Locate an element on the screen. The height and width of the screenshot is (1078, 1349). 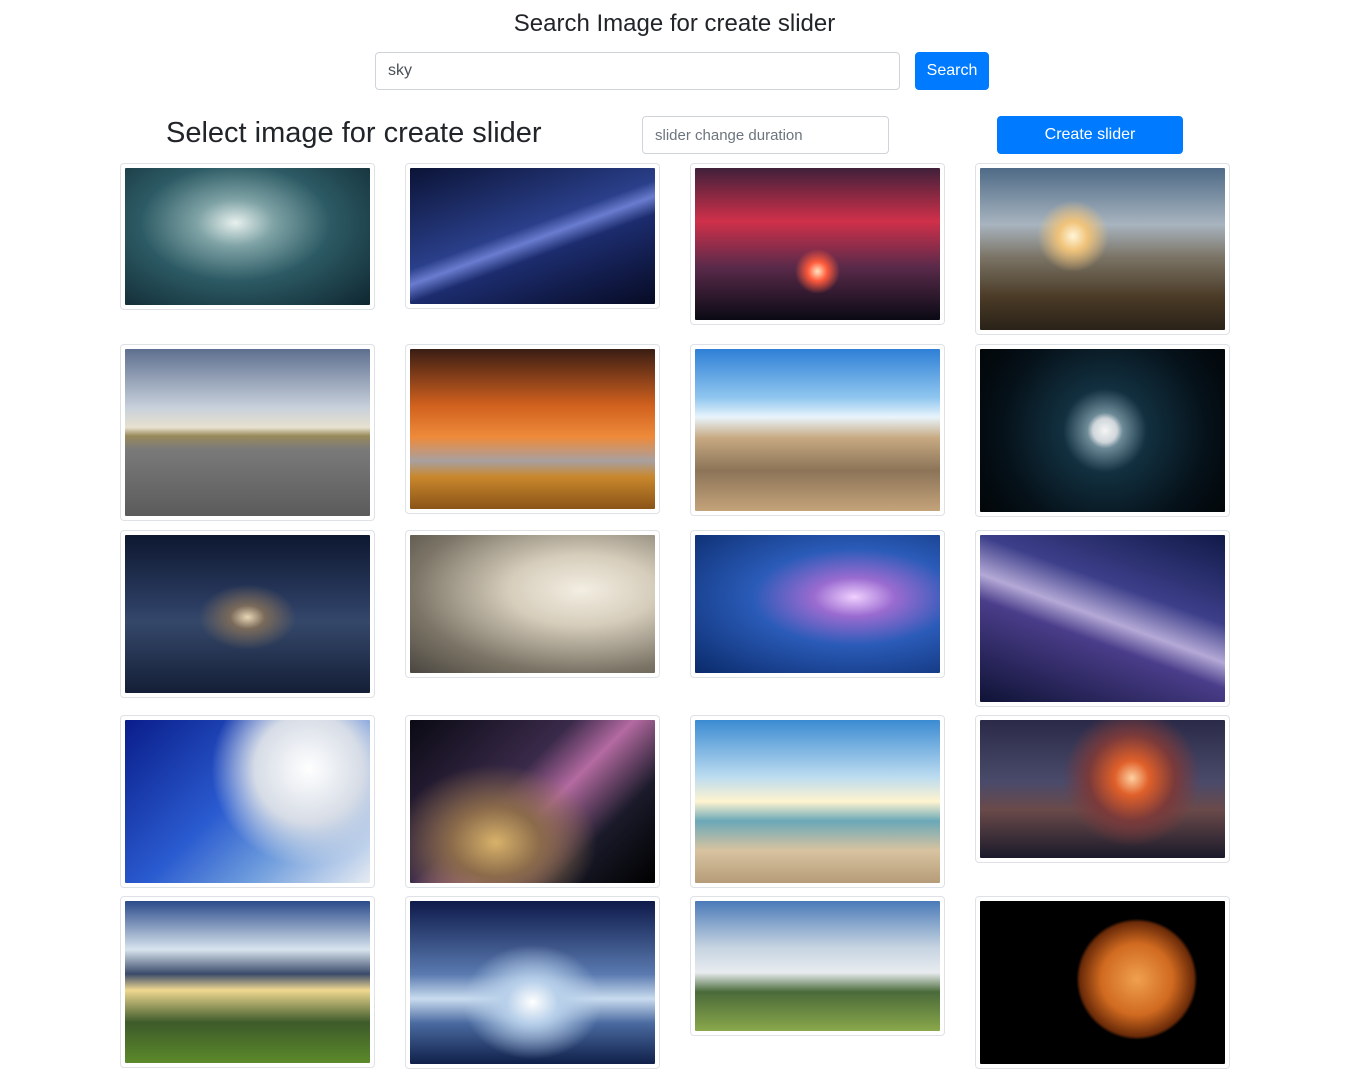
mountain-sunset-image is located at coordinates (1102, 249).